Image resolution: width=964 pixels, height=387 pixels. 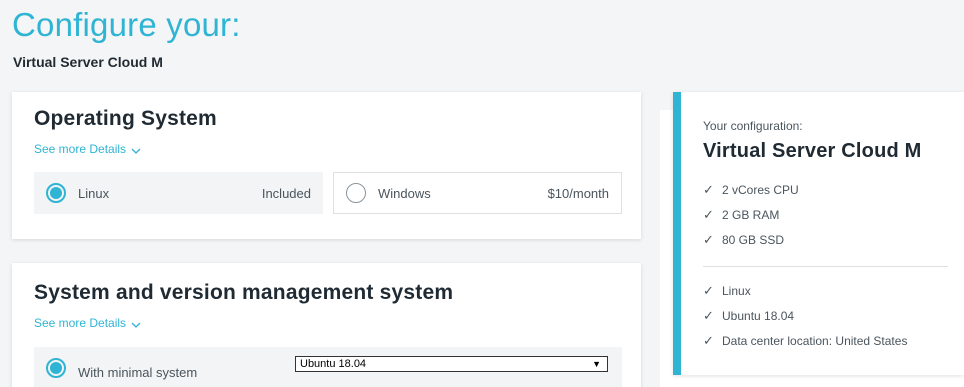 What do you see at coordinates (244, 292) in the screenshot?
I see `system-management-title: System and version management system` at bounding box center [244, 292].